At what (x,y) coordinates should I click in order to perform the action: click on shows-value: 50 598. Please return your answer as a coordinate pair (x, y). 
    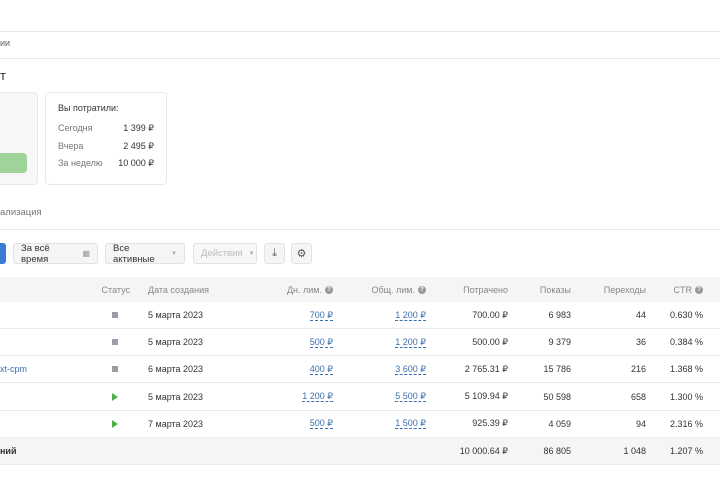
    Looking at the image, I should click on (557, 396).